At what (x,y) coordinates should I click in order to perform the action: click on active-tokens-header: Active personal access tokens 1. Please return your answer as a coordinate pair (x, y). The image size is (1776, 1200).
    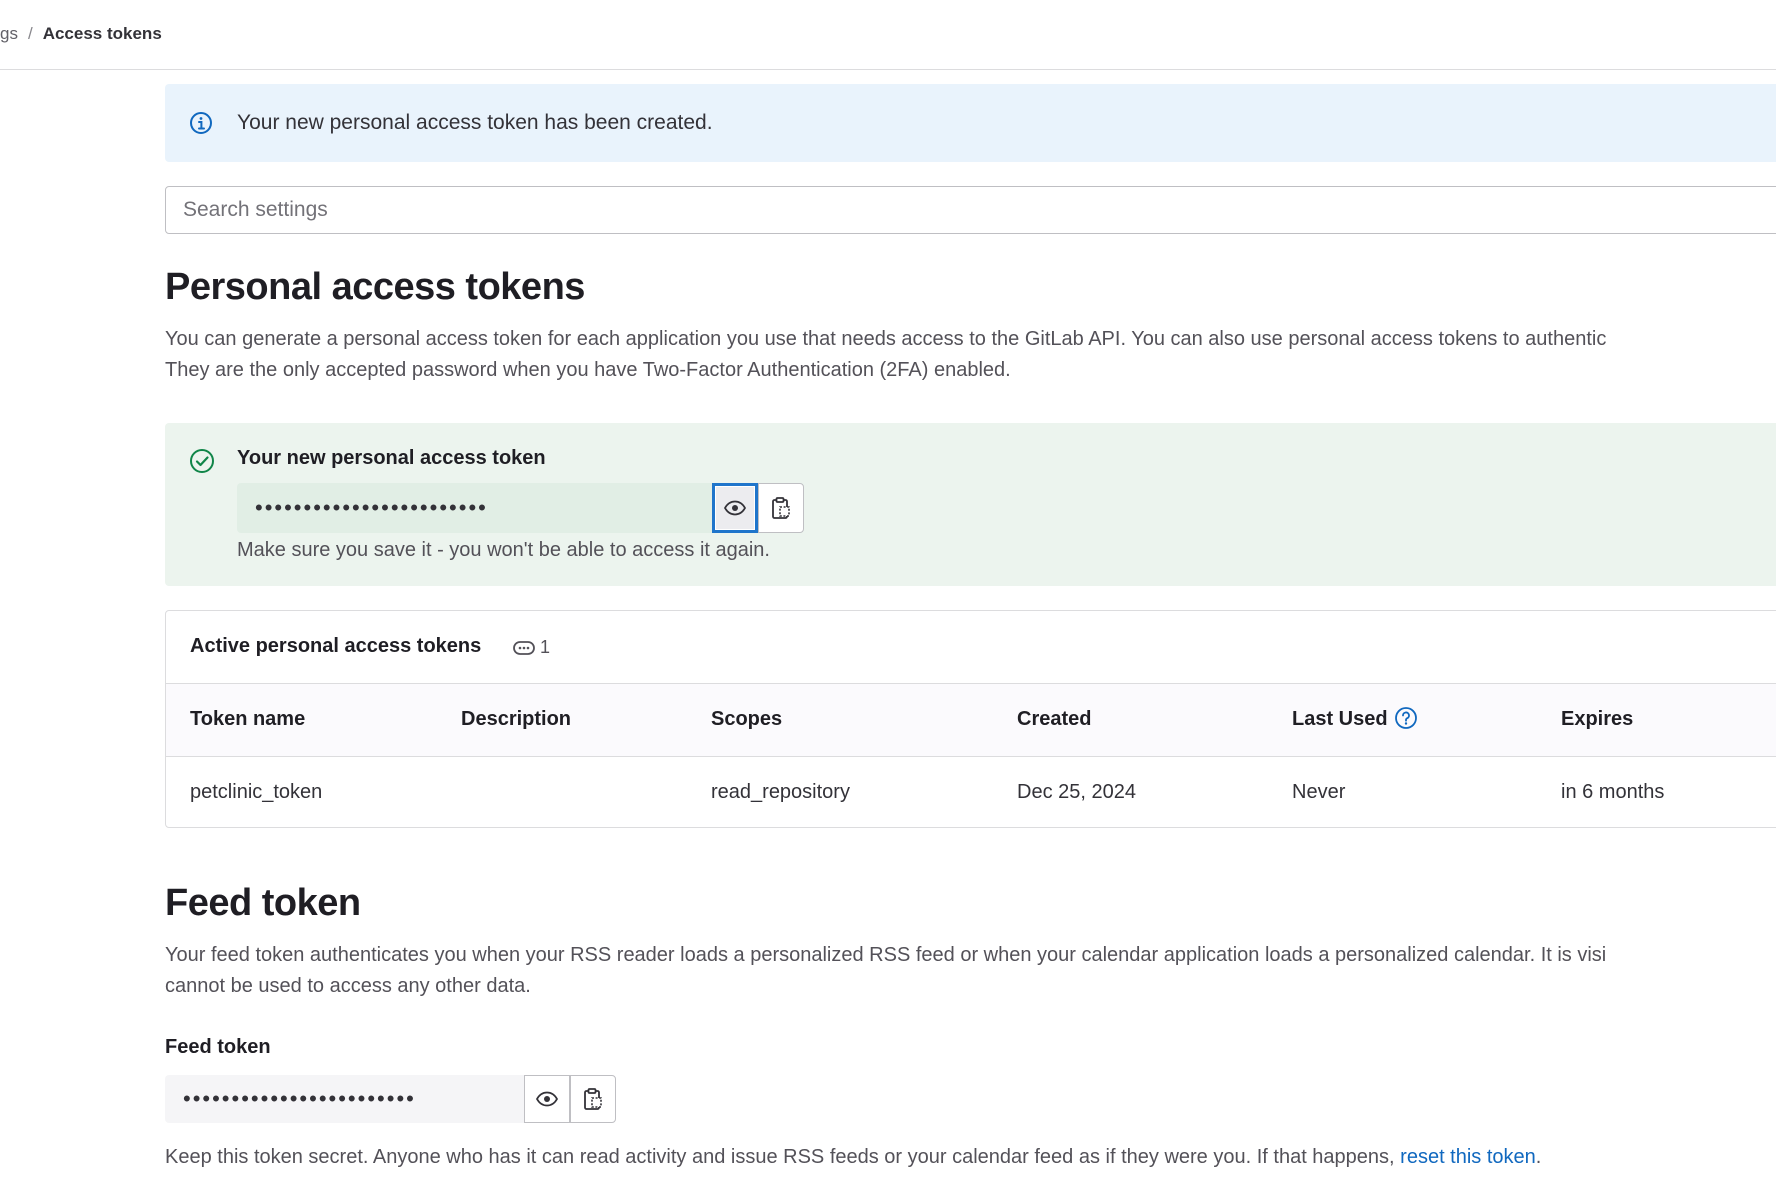
    Looking at the image, I should click on (971, 647).